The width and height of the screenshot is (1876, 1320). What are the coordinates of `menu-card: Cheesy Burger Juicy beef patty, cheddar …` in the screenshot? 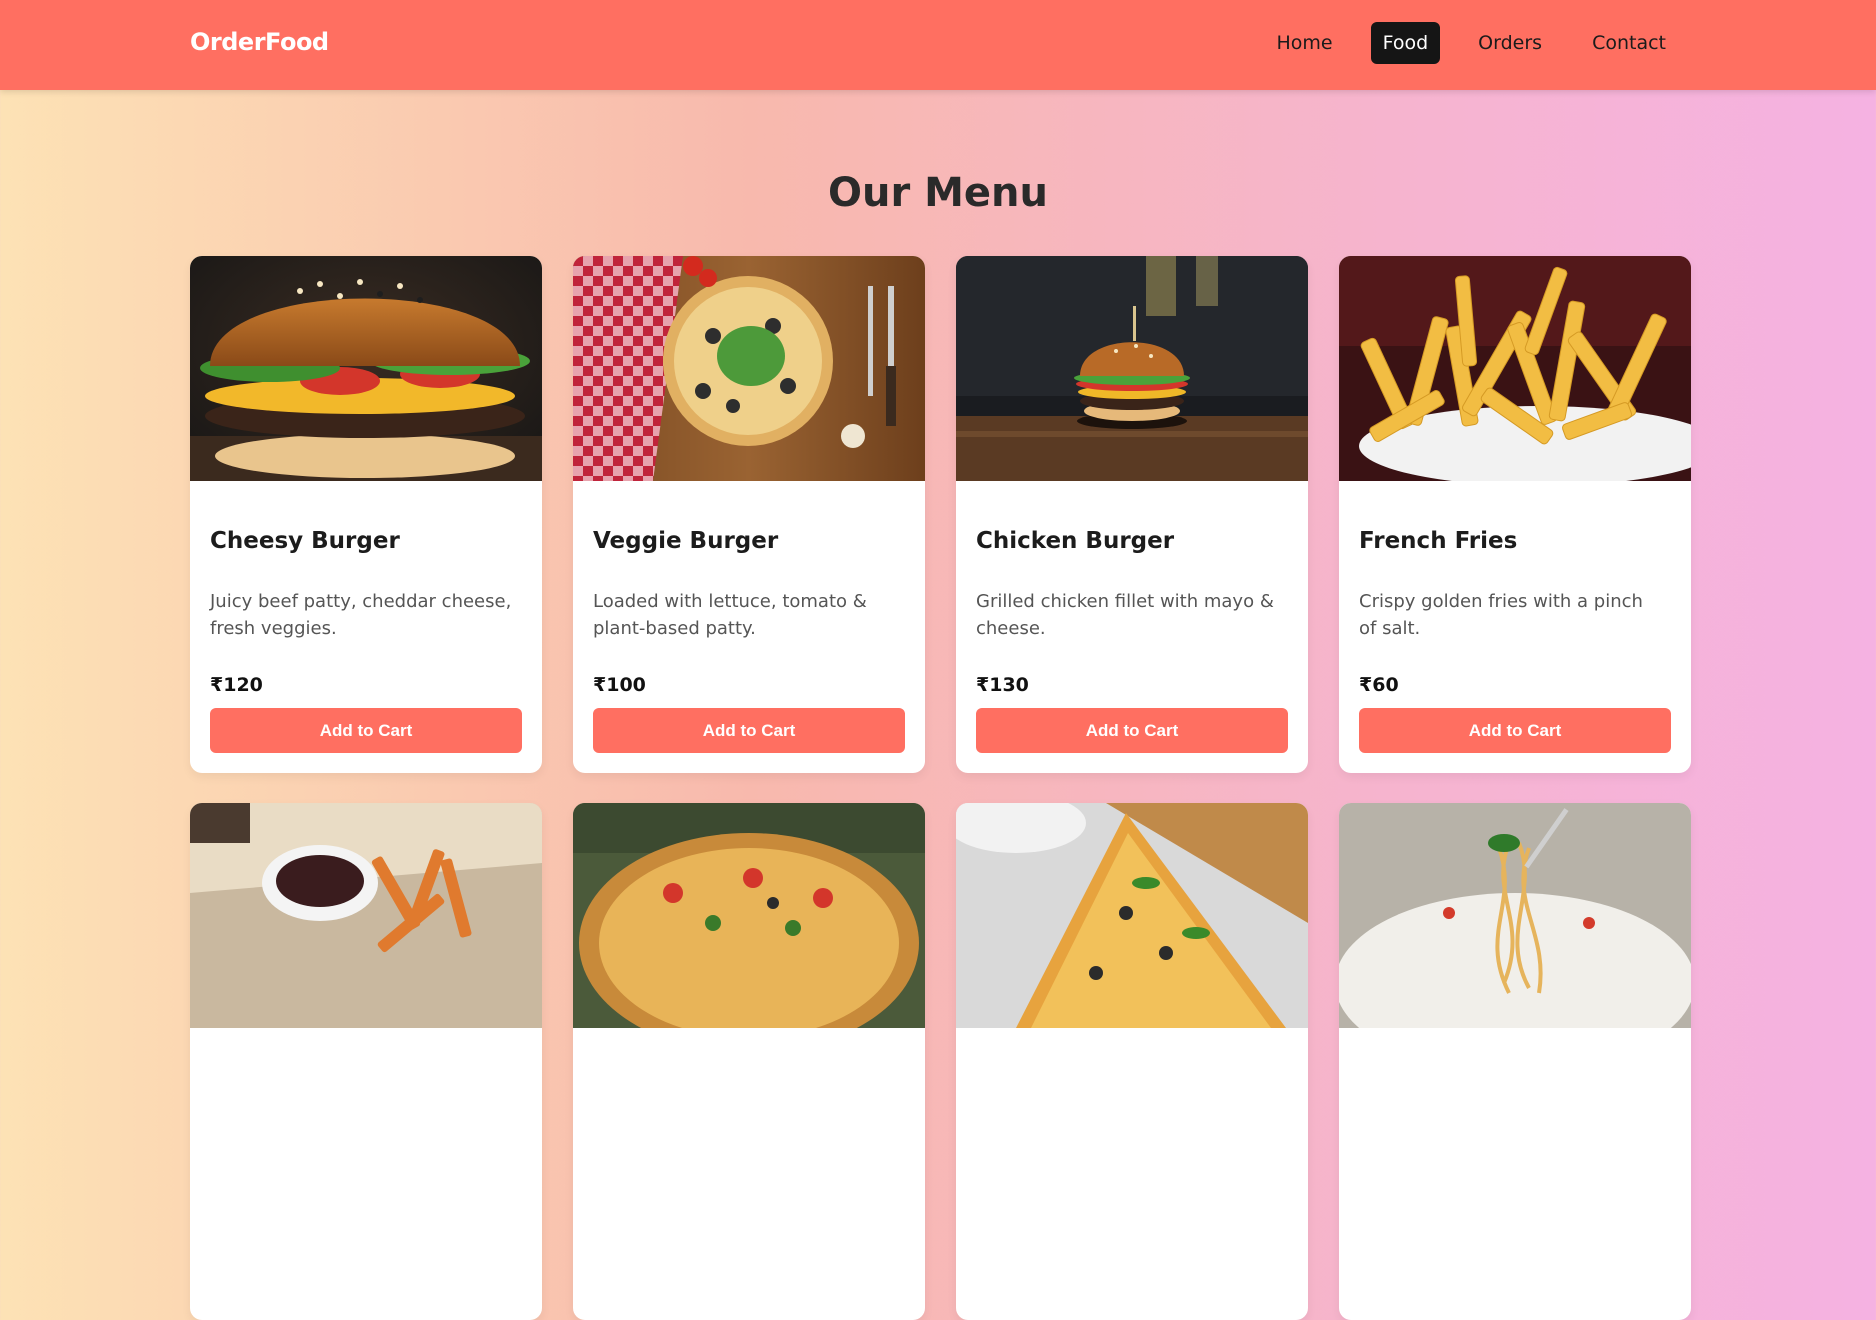 It's located at (366, 514).